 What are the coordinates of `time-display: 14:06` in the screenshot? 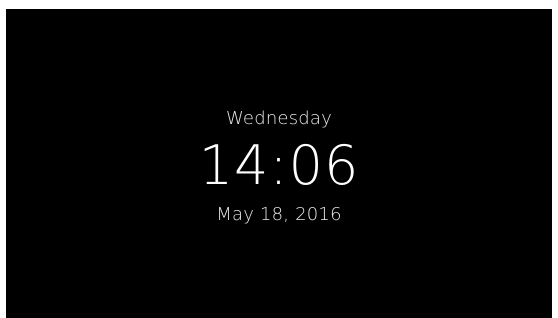 It's located at (279, 165).